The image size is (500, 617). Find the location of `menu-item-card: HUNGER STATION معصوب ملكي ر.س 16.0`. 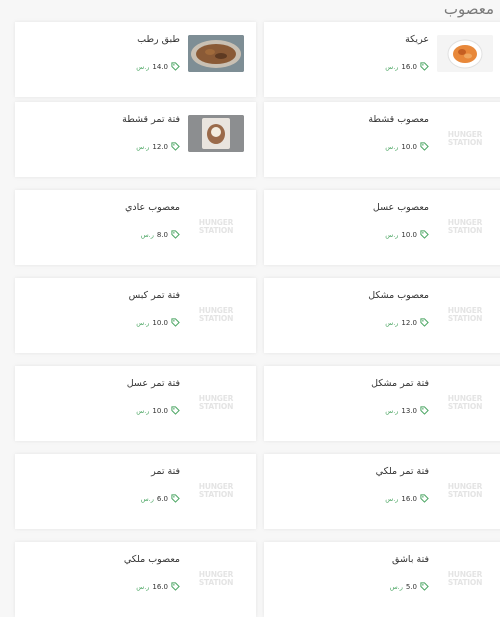

menu-item-card: HUNGER STATION معصوب ملكي ر.س 16.0 is located at coordinates (135, 579).